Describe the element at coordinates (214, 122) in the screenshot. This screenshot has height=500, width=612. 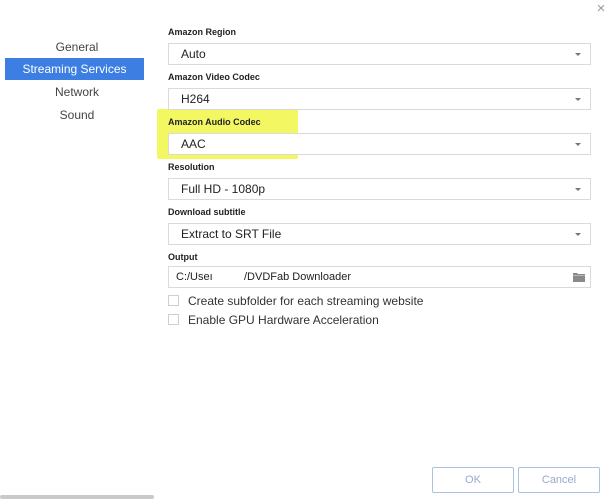
I see `amazon-audio-codec-label: Amazon Audio Codec` at that location.